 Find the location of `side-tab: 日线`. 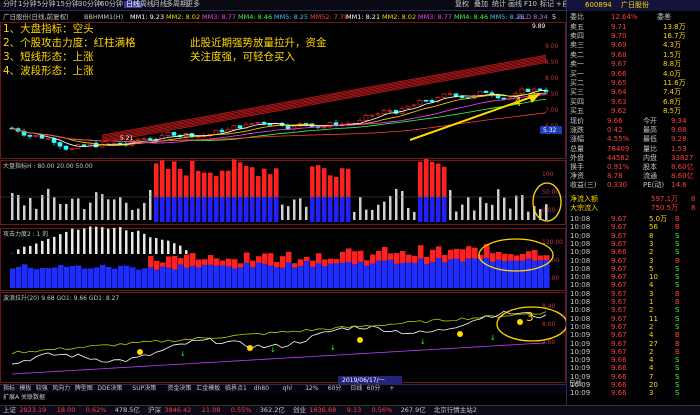

side-tab: 日线 is located at coordinates (575, 383).